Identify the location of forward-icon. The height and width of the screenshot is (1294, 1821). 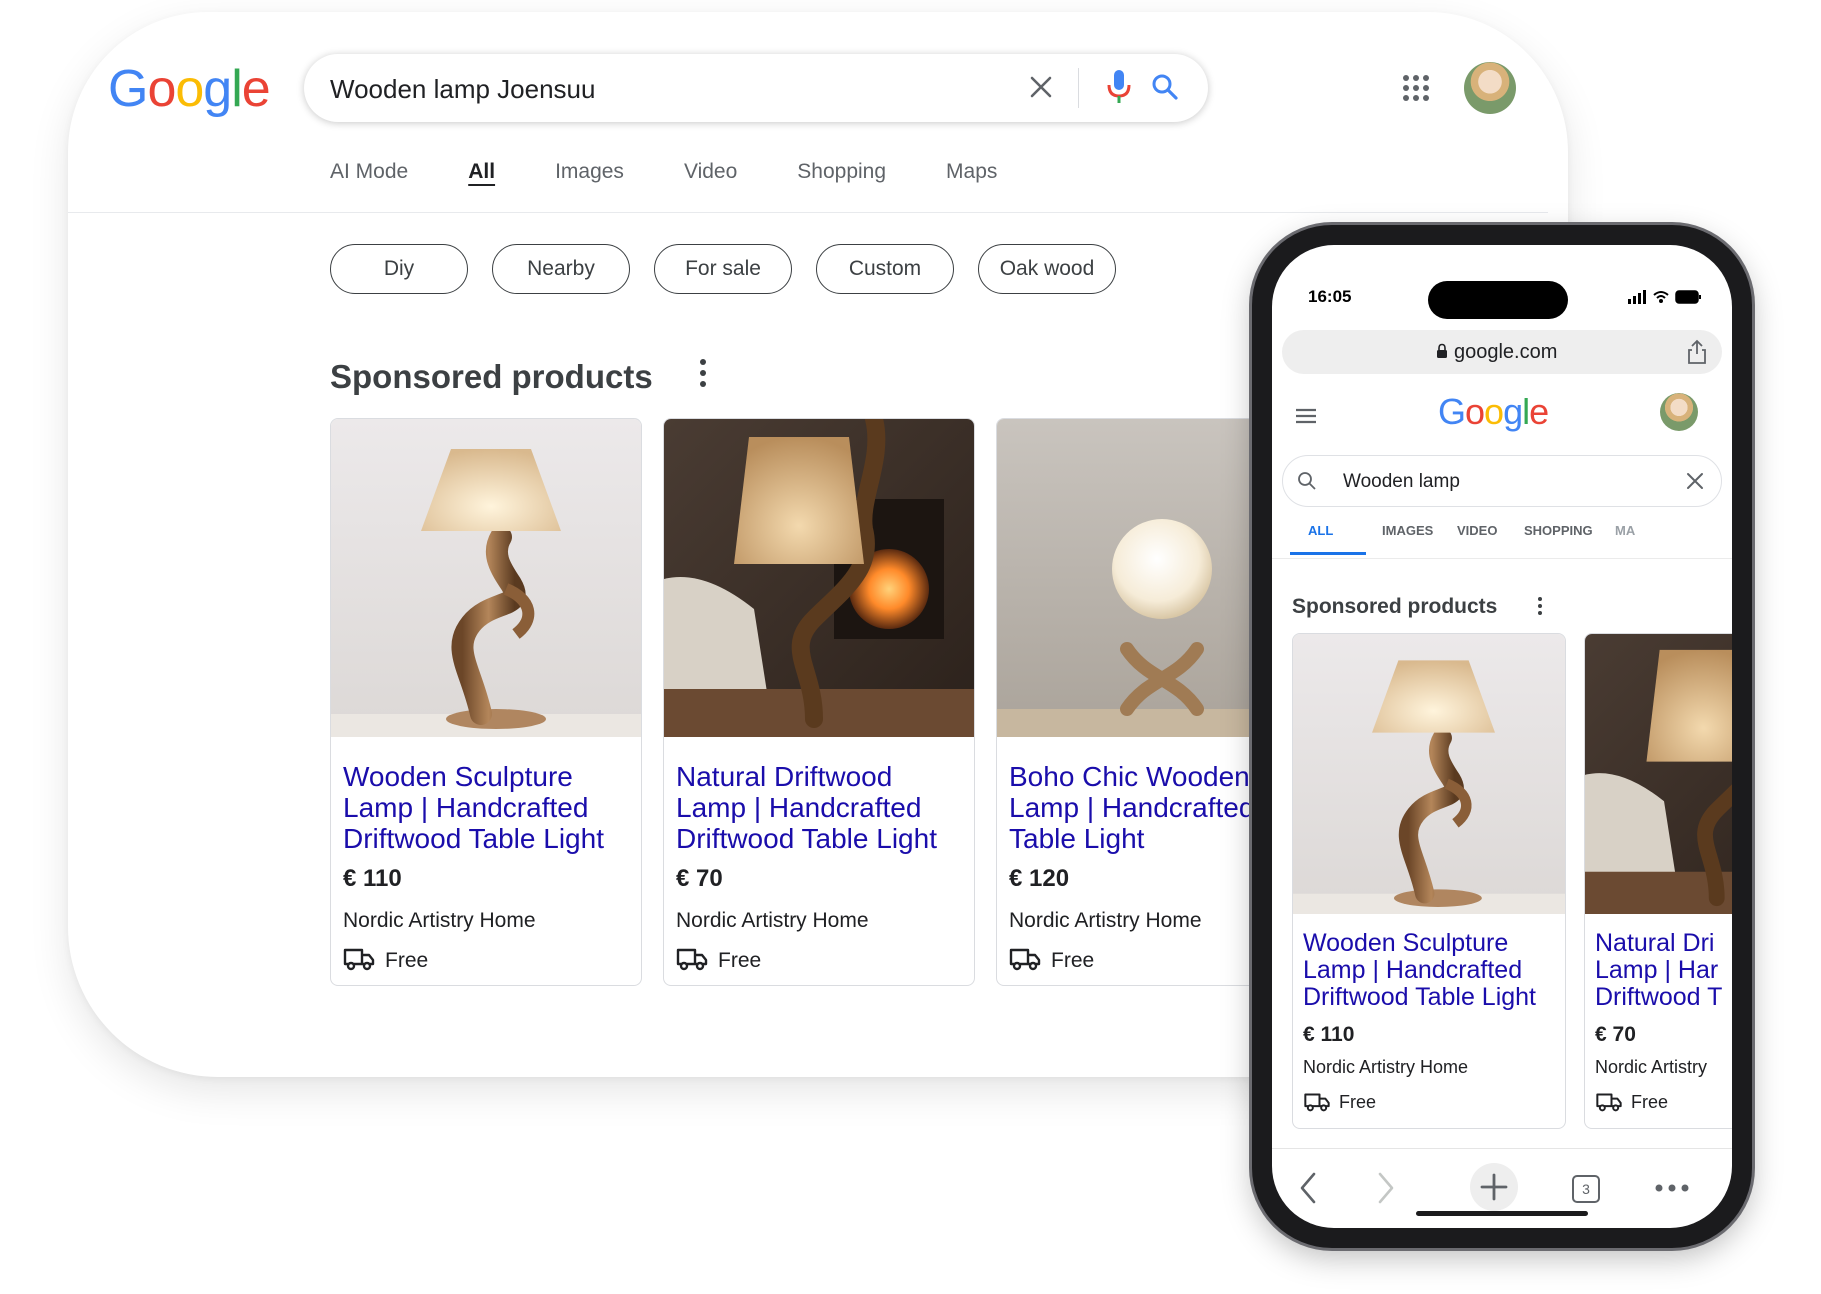
(1386, 1188).